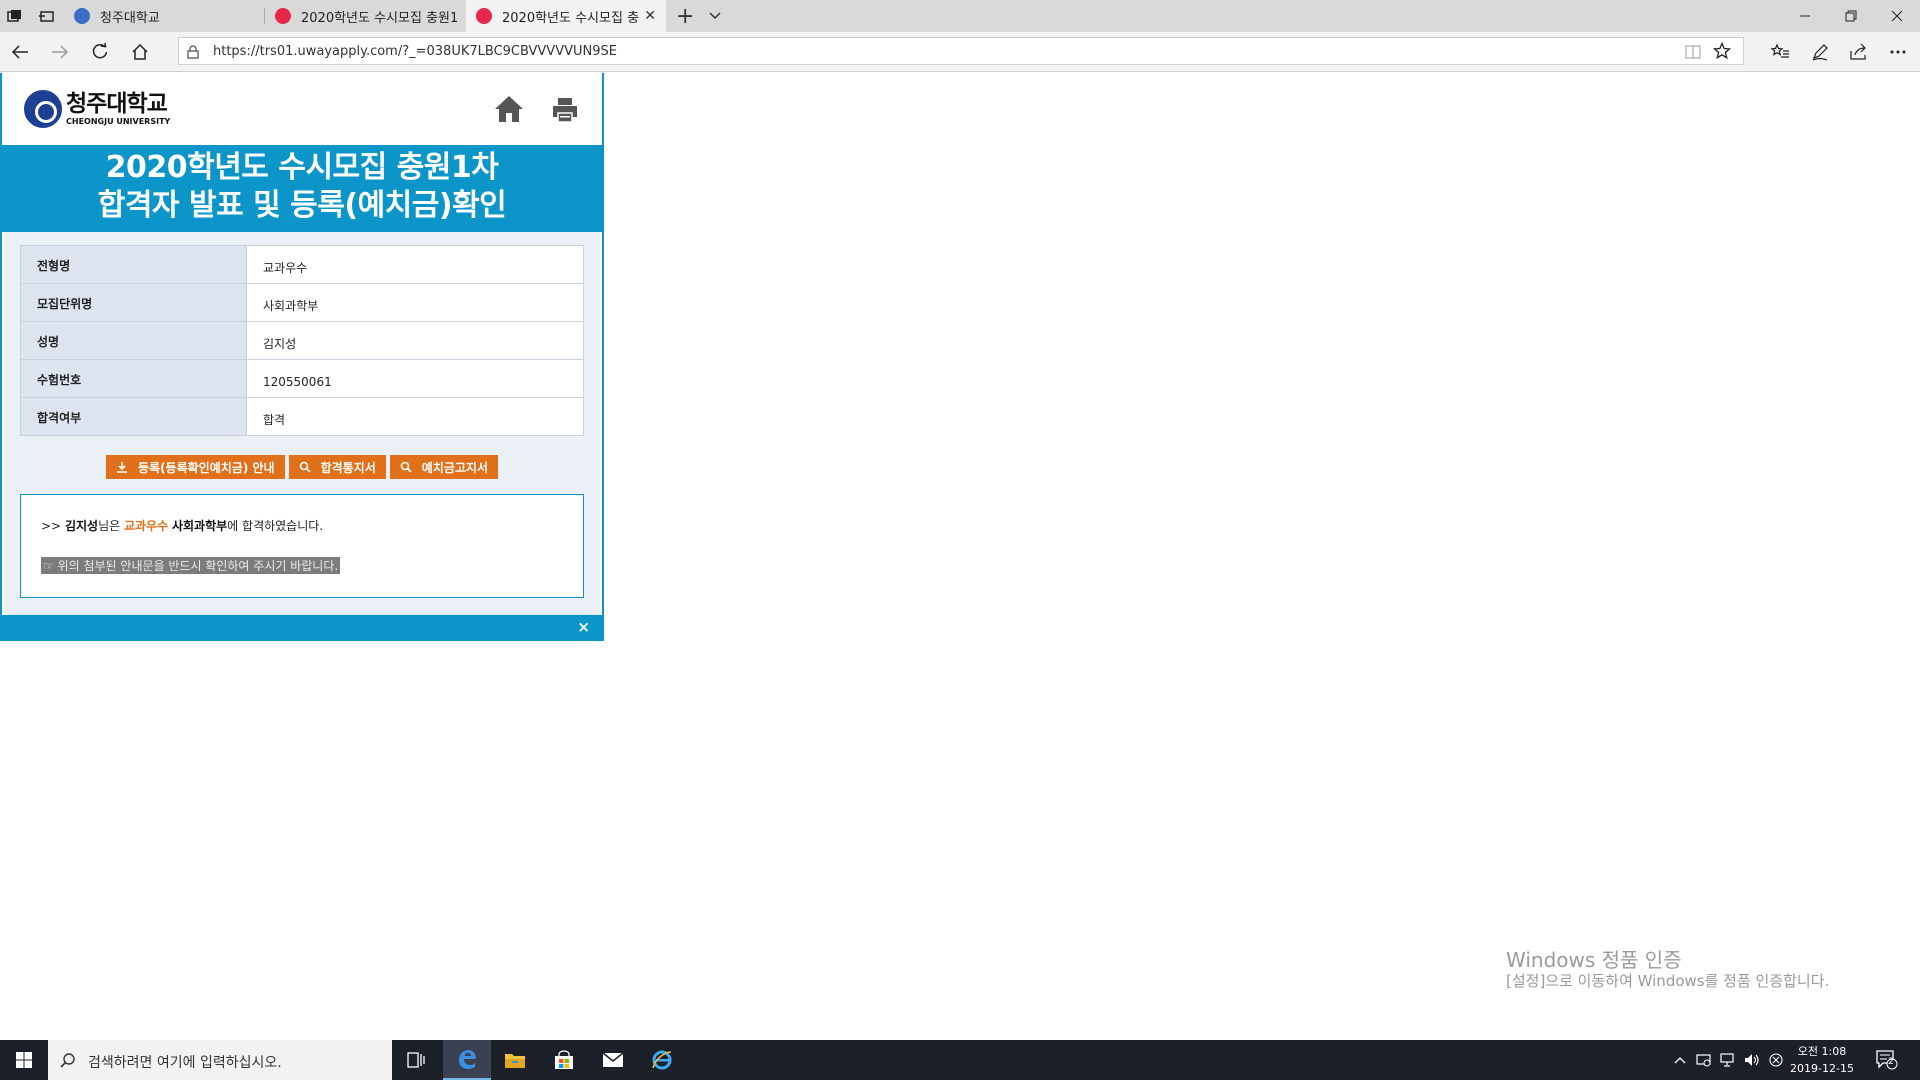  I want to click on network-icon, so click(1728, 1060).